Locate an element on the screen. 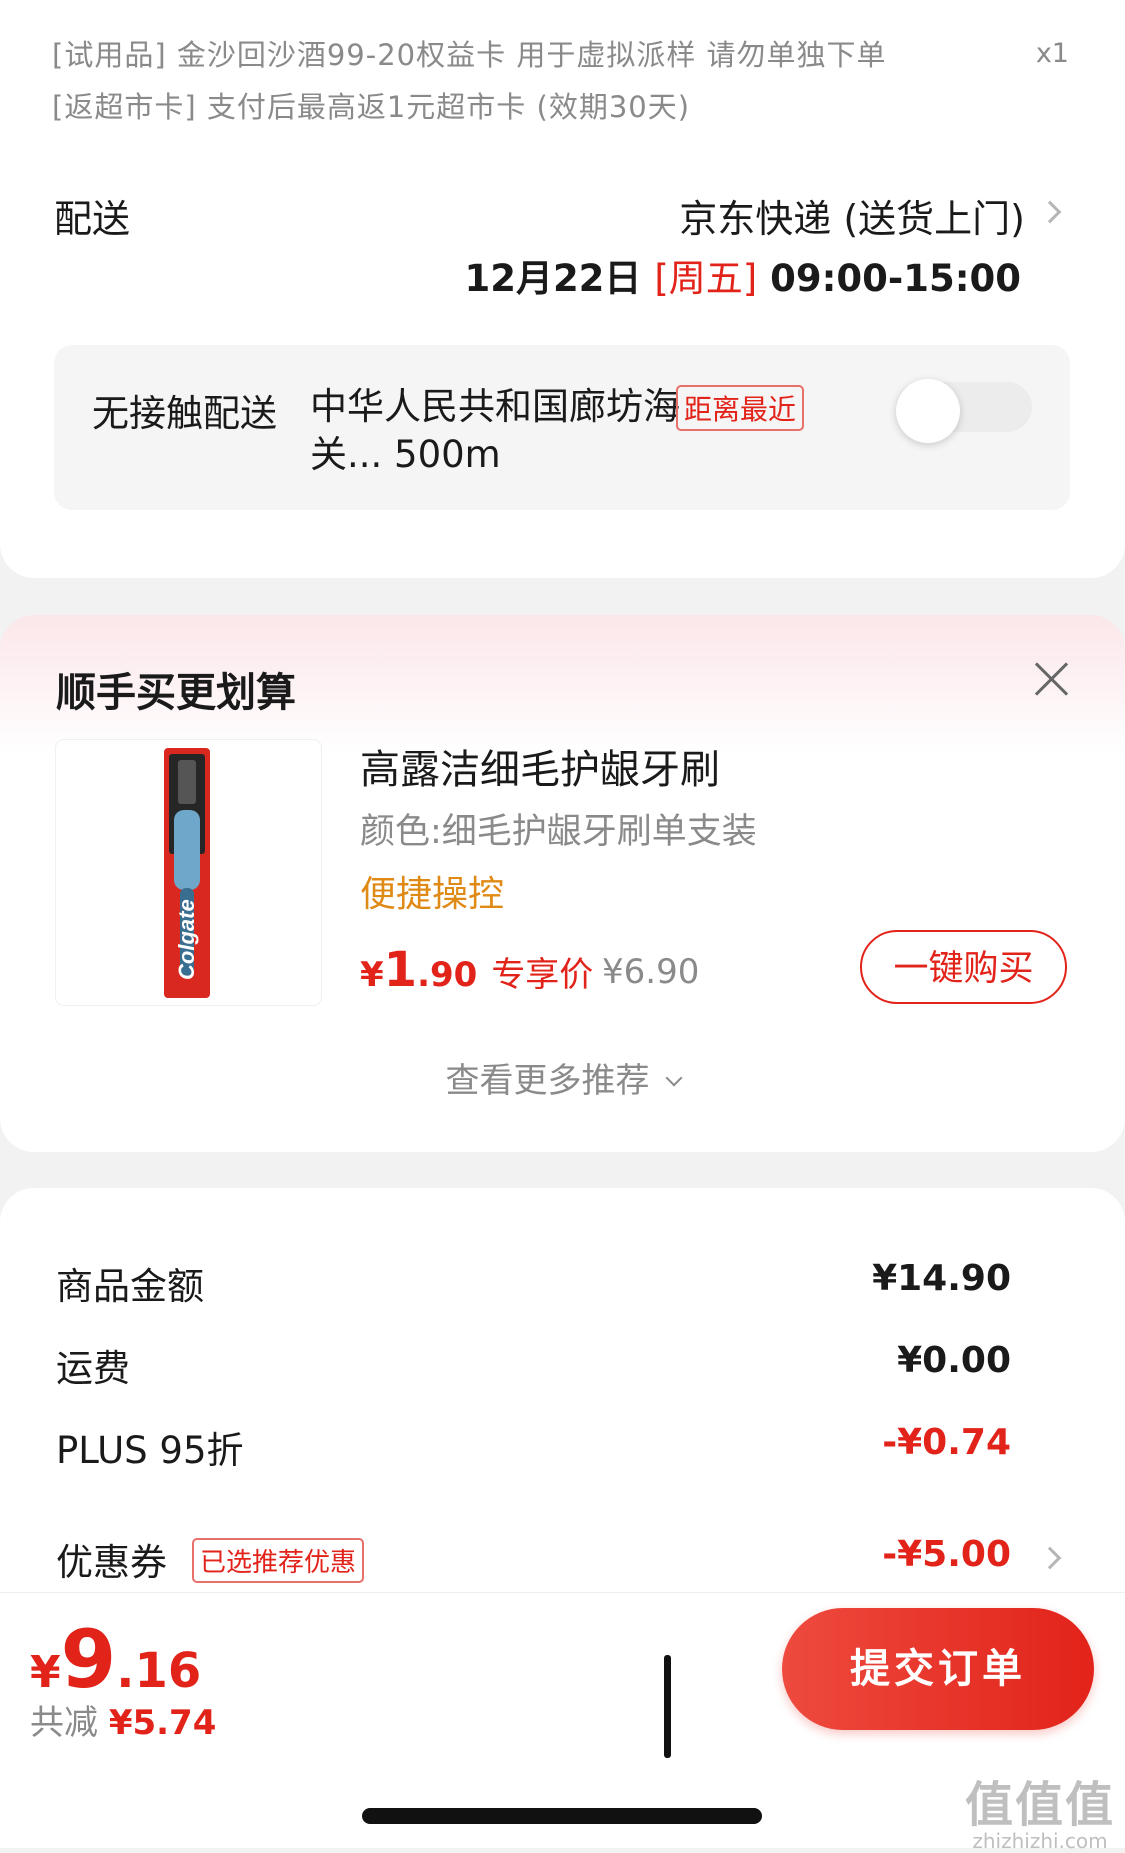 The width and height of the screenshot is (1125, 1853). goods-amount-label: 商品金额 is located at coordinates (130, 1286).